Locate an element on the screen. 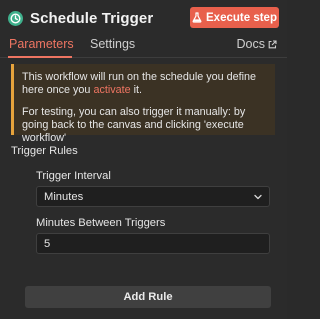 This screenshot has width=320, height=319. trigger-interval-label: Trigger Interval is located at coordinates (73, 176).